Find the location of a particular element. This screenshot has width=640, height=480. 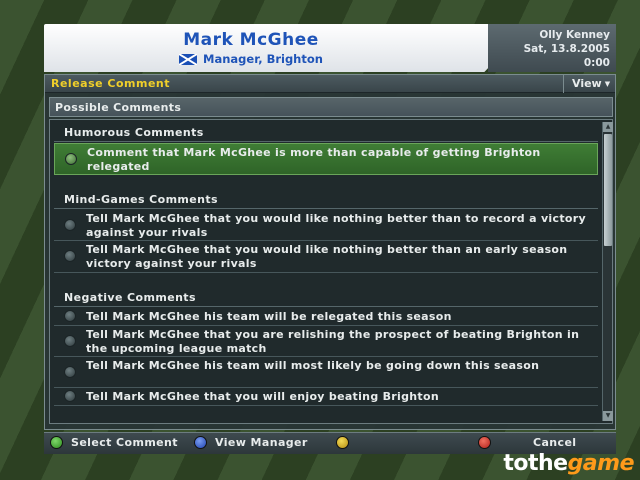

user-name: Olly Kenney is located at coordinates (574, 35).